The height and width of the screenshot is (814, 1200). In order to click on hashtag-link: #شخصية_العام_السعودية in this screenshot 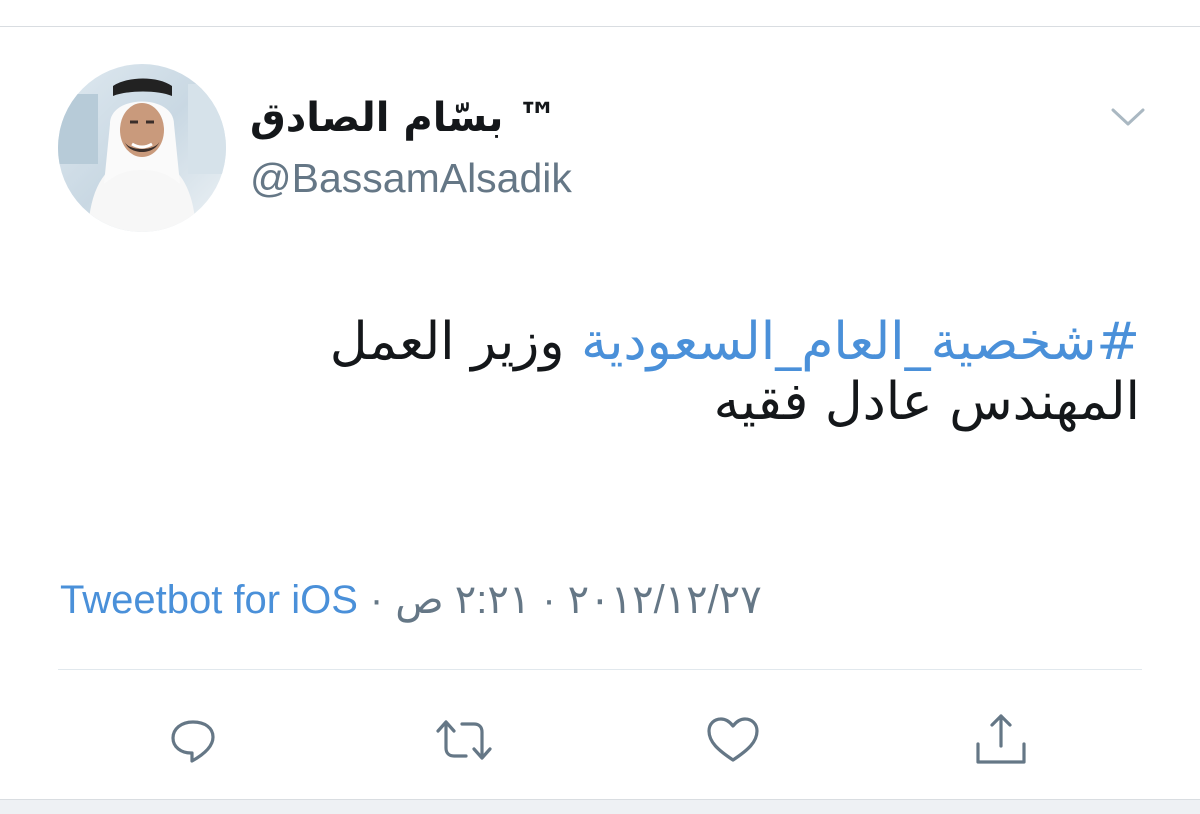, I will do `click(860, 342)`.